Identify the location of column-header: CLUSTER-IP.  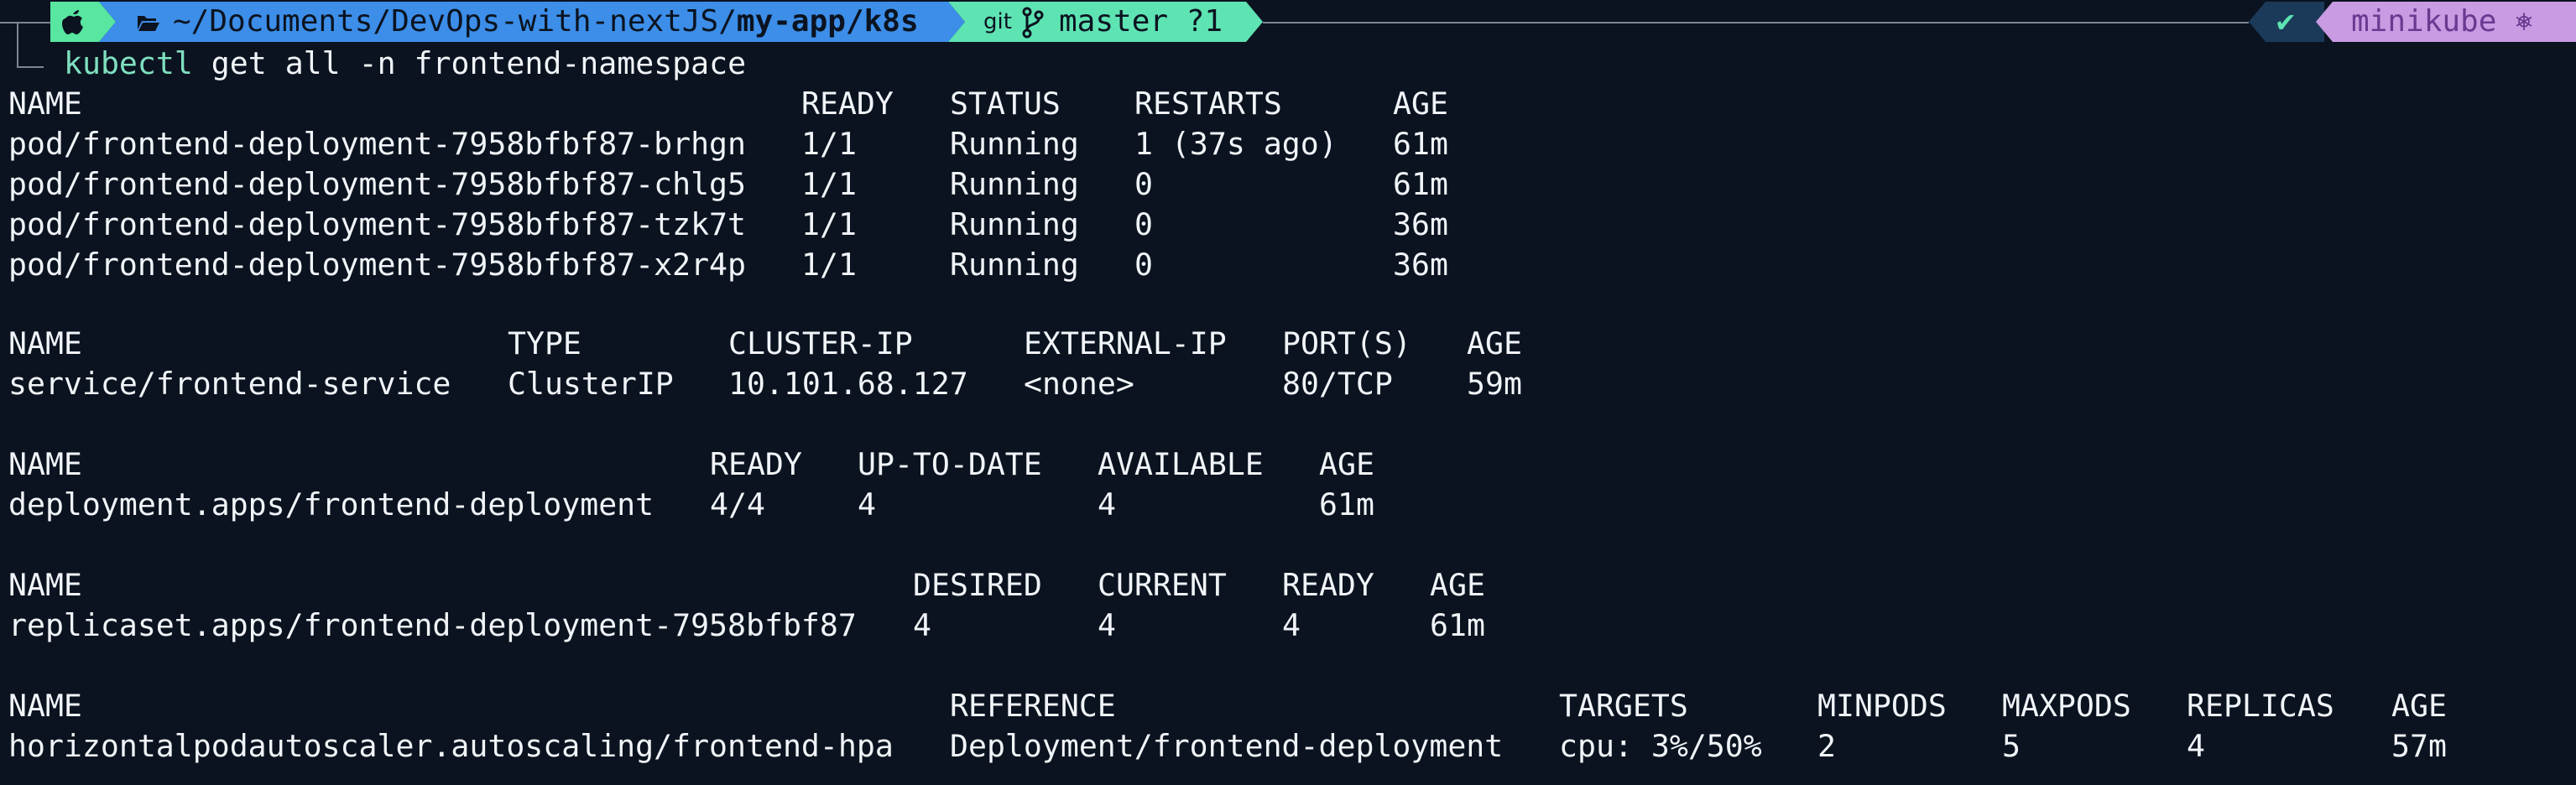
(820, 343).